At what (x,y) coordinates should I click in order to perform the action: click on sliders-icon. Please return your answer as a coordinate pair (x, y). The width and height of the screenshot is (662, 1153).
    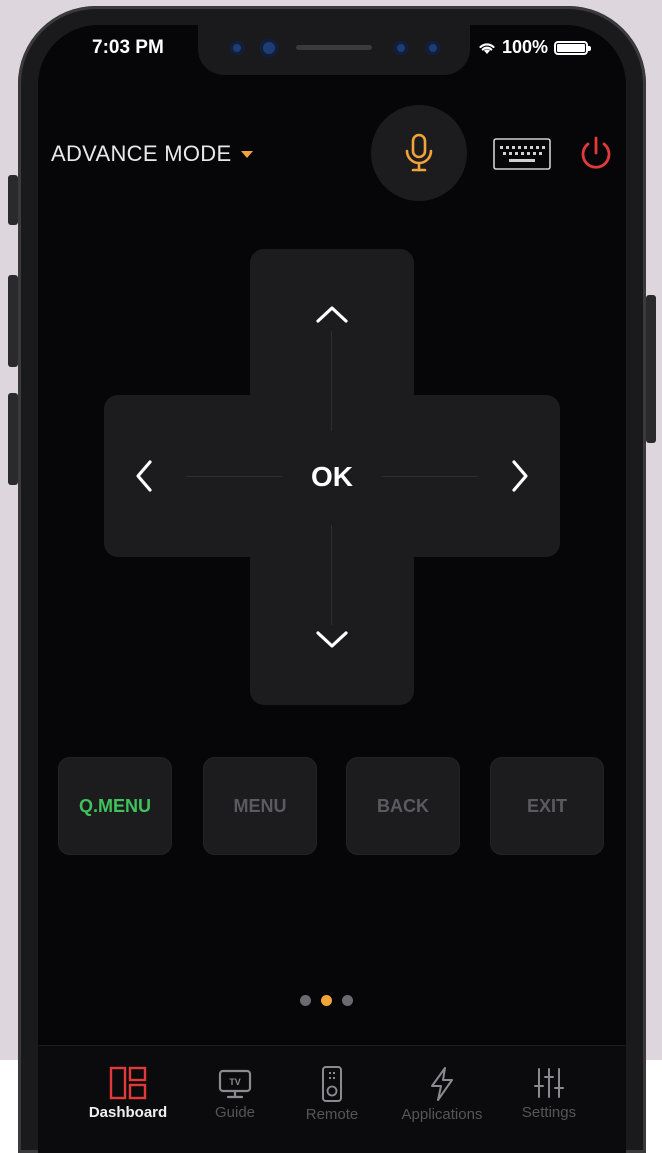
    Looking at the image, I should click on (549, 1083).